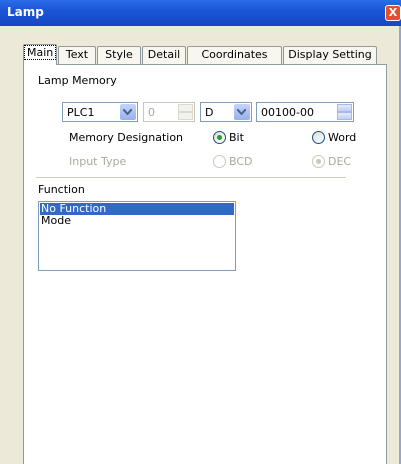 This screenshot has width=401, height=464. I want to click on tab-main: Main, so click(40, 54).